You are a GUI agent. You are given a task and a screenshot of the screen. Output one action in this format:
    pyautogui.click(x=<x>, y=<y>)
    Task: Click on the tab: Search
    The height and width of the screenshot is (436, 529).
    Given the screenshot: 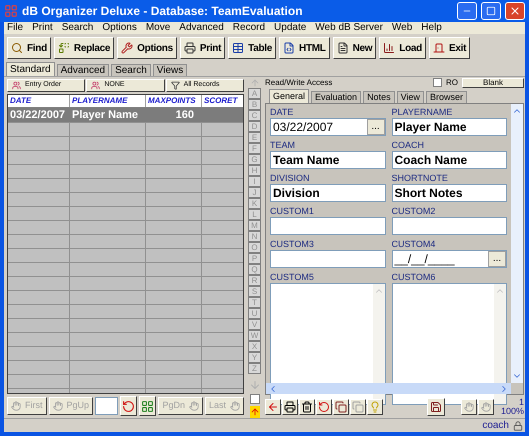 What is the action you would take?
    pyautogui.click(x=131, y=70)
    